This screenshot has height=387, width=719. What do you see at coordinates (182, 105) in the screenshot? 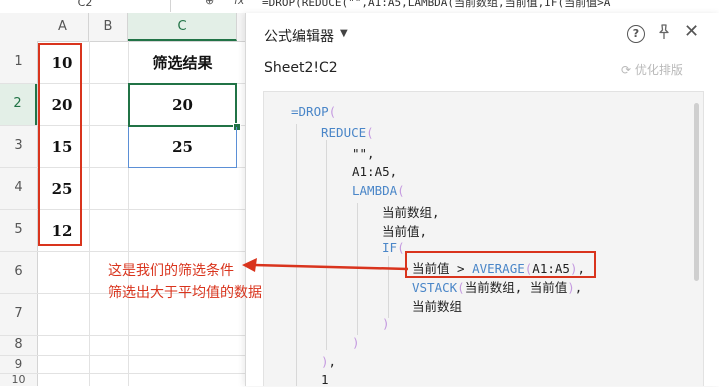
I see `active-cell-border` at bounding box center [182, 105].